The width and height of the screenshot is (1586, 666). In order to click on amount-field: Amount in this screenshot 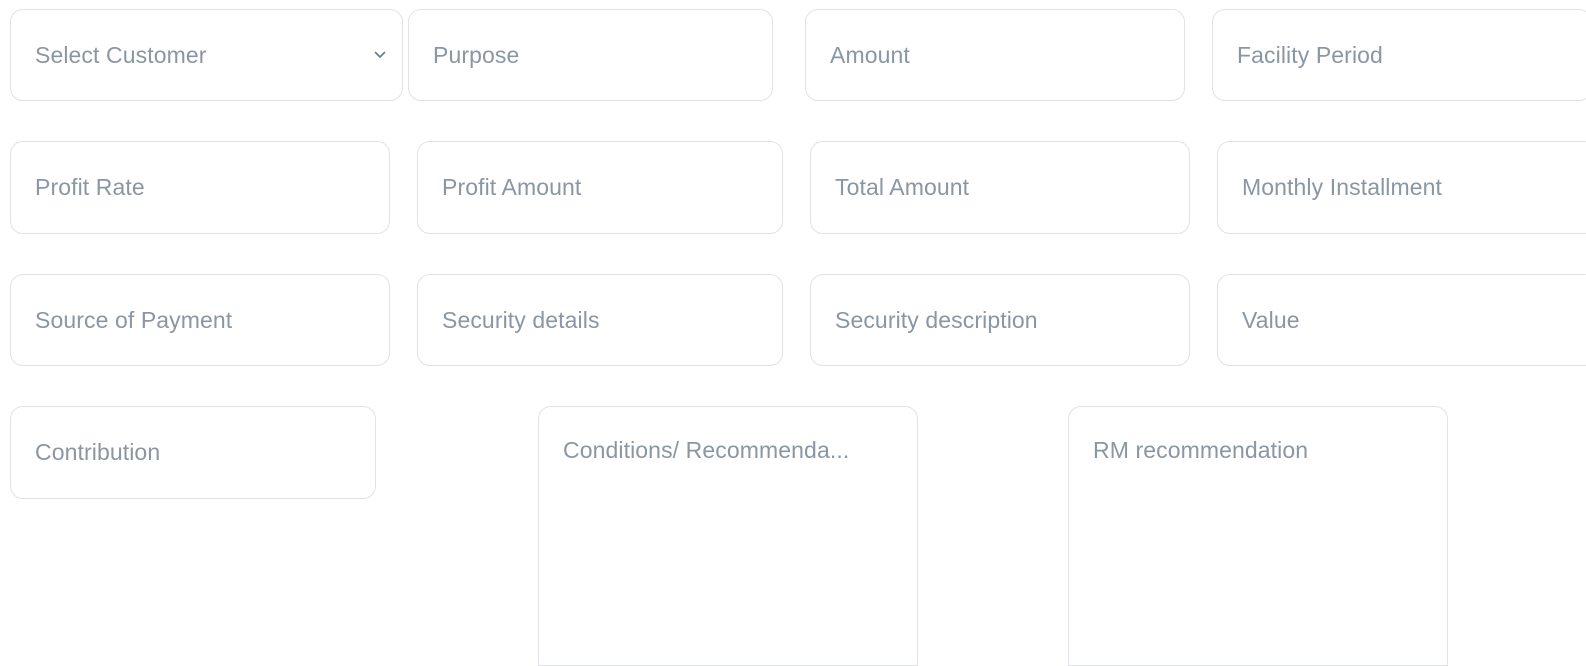, I will do `click(995, 55)`.